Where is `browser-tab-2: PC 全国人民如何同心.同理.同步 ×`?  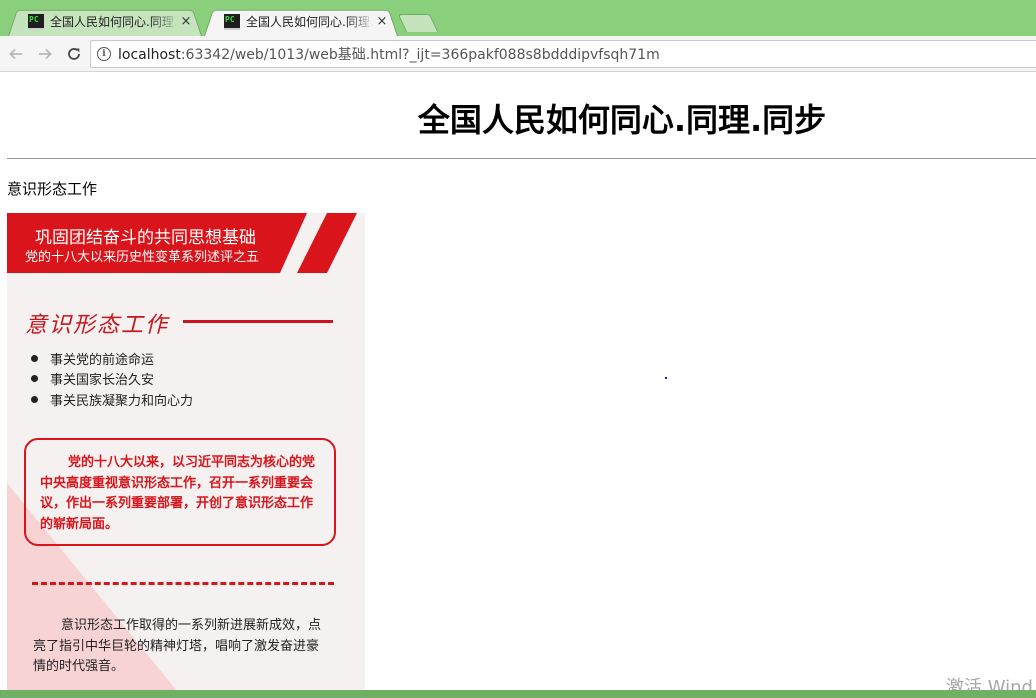
browser-tab-2: PC 全国人民如何同心.同理.同步 × is located at coordinates (301, 21).